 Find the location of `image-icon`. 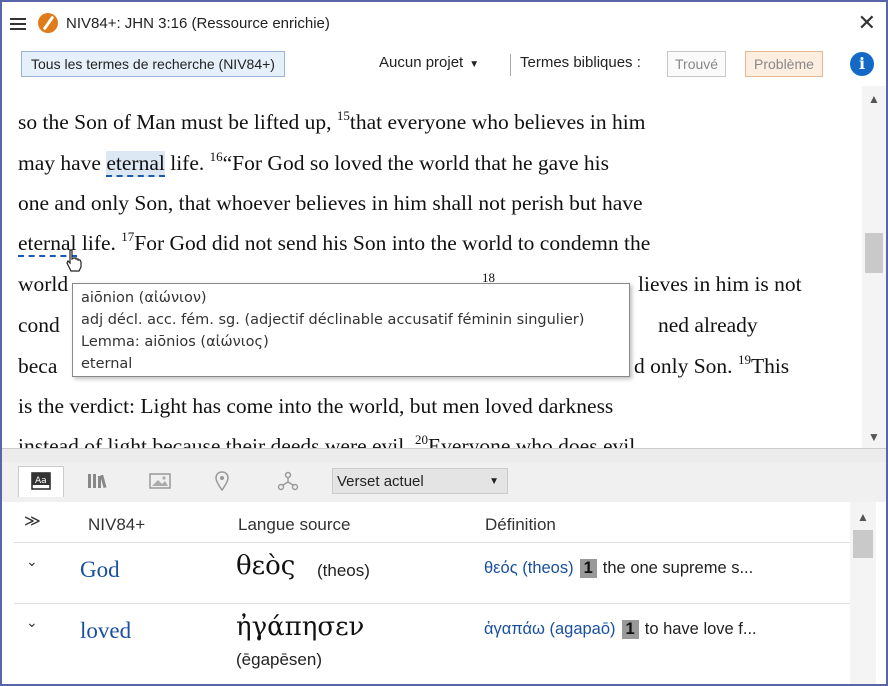

image-icon is located at coordinates (160, 481).